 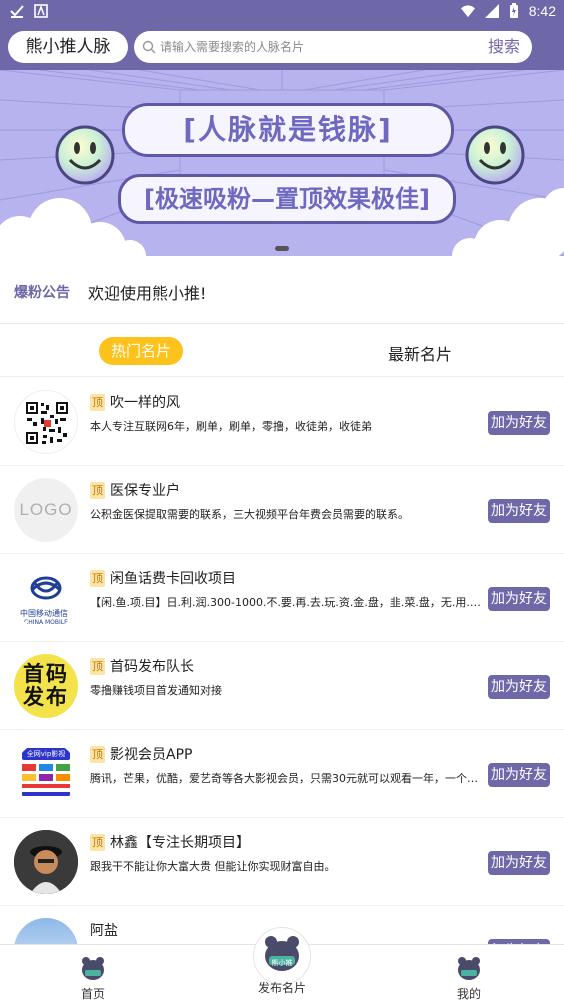 I want to click on avatar-text: LOGO, so click(x=46, y=509).